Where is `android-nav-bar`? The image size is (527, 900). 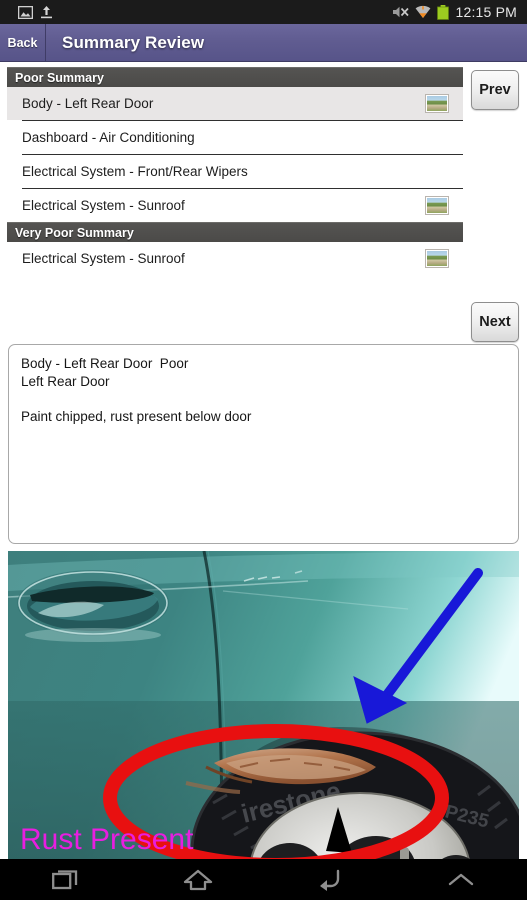 android-nav-bar is located at coordinates (263, 879).